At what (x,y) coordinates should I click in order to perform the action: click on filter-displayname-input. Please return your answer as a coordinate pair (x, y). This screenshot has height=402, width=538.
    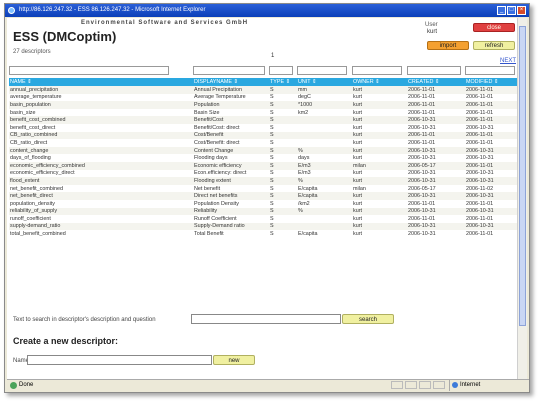
    Looking at the image, I should click on (229, 70).